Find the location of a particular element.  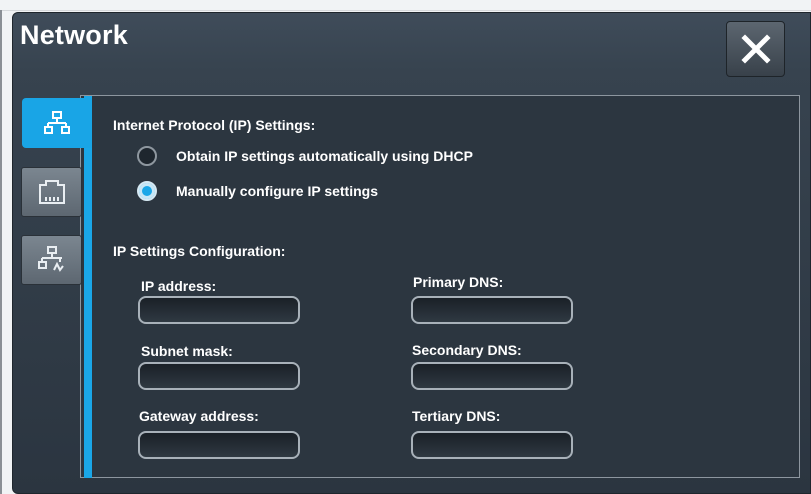

primary-dns-label: Primary DNS: is located at coordinates (458, 282).